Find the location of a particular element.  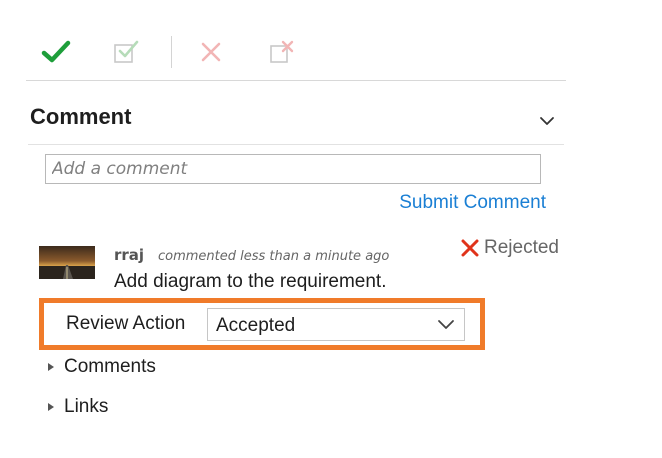

reject-with-comment-button is located at coordinates (282, 52).